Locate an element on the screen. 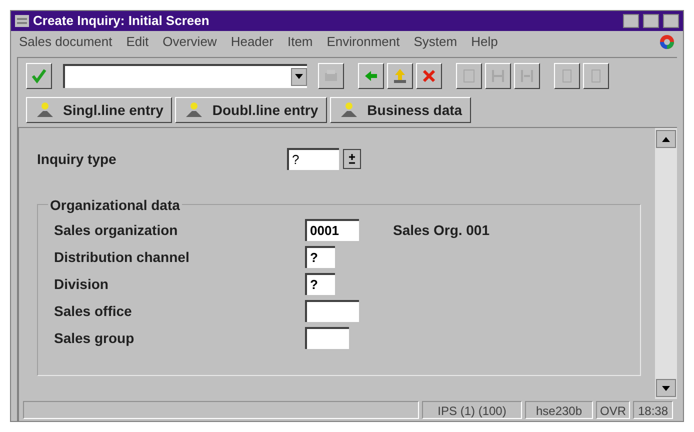  field-label: Sales organization is located at coordinates (116, 230).